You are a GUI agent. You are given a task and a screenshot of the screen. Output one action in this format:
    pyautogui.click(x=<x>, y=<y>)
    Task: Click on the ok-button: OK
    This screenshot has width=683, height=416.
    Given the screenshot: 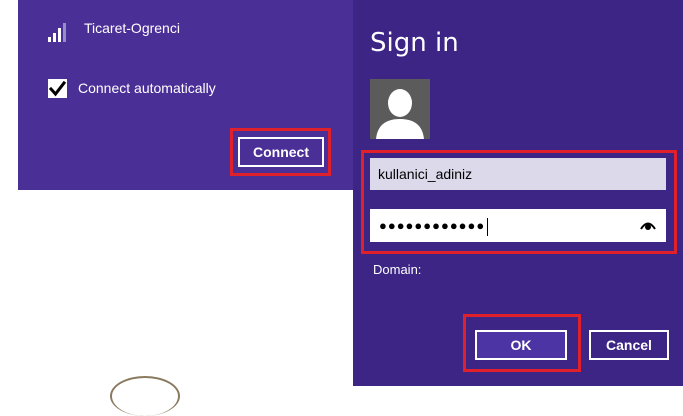 What is the action you would take?
    pyautogui.click(x=521, y=345)
    